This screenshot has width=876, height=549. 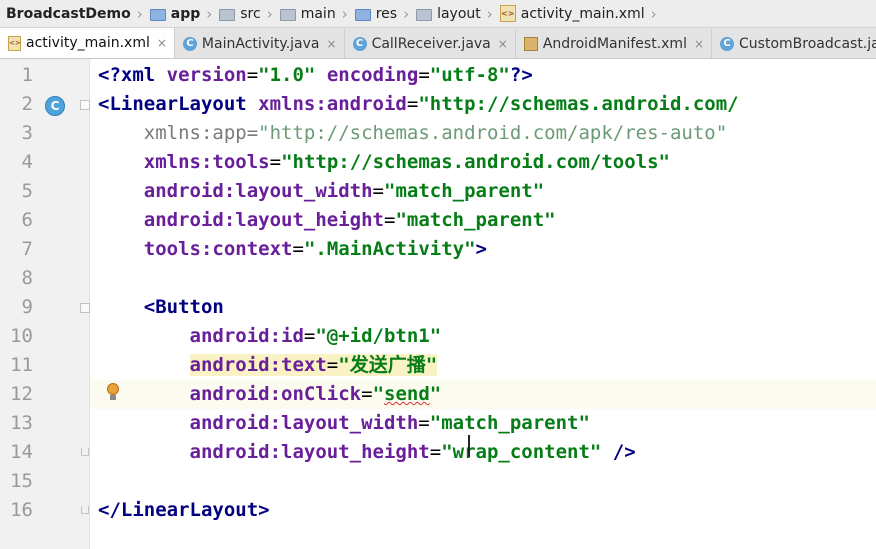 I want to click on line-number: 11, so click(x=21, y=365).